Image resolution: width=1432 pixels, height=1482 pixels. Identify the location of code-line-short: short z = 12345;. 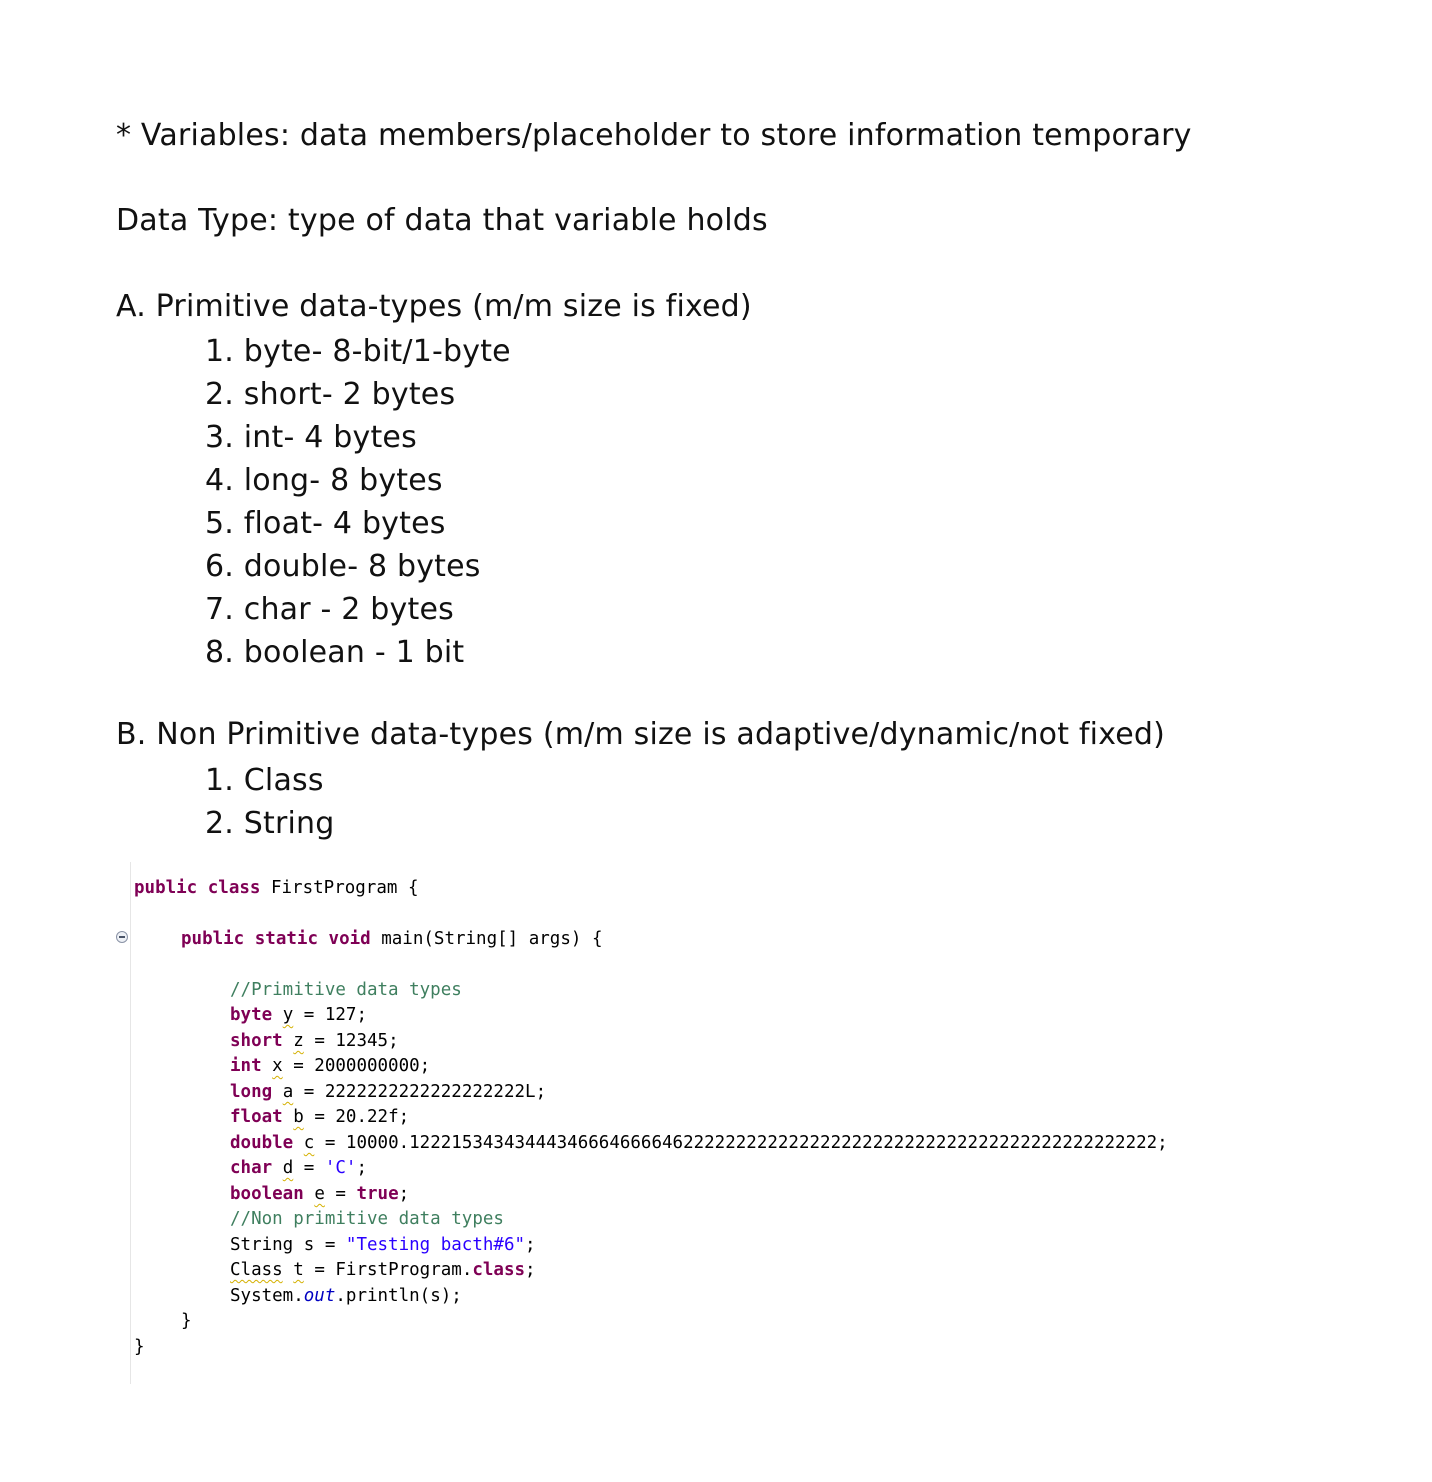
(314, 1041).